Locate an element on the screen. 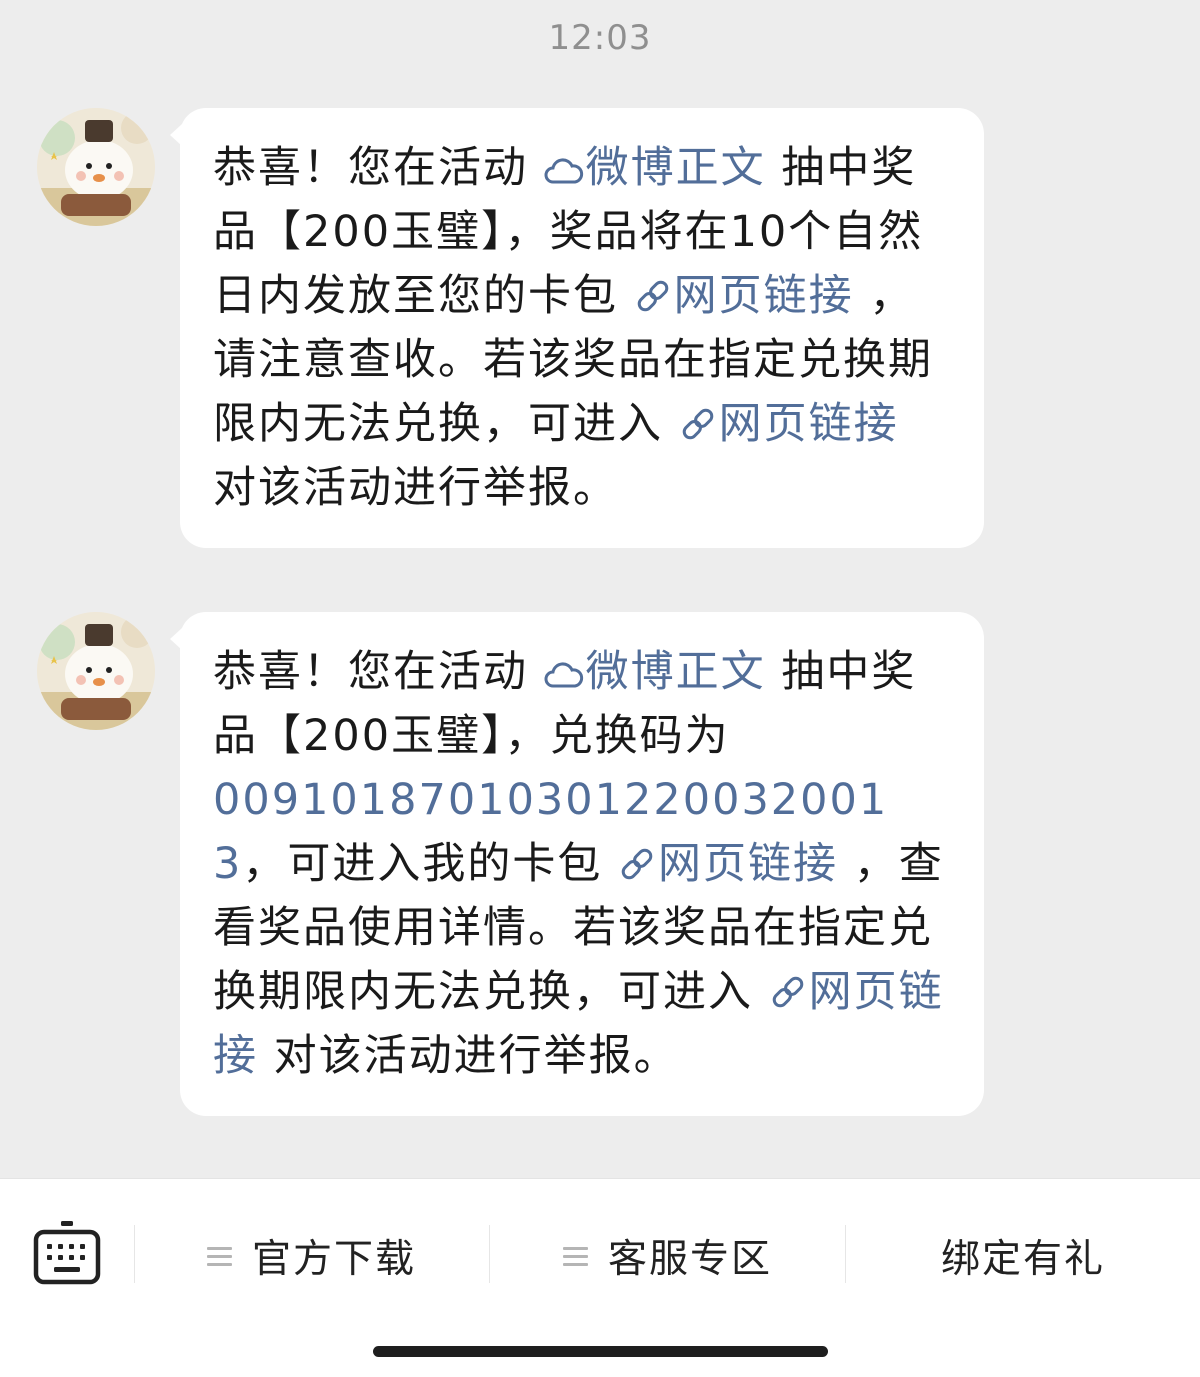 The width and height of the screenshot is (1200, 1377). menu-official-download: 官方下载 is located at coordinates (311, 1256).